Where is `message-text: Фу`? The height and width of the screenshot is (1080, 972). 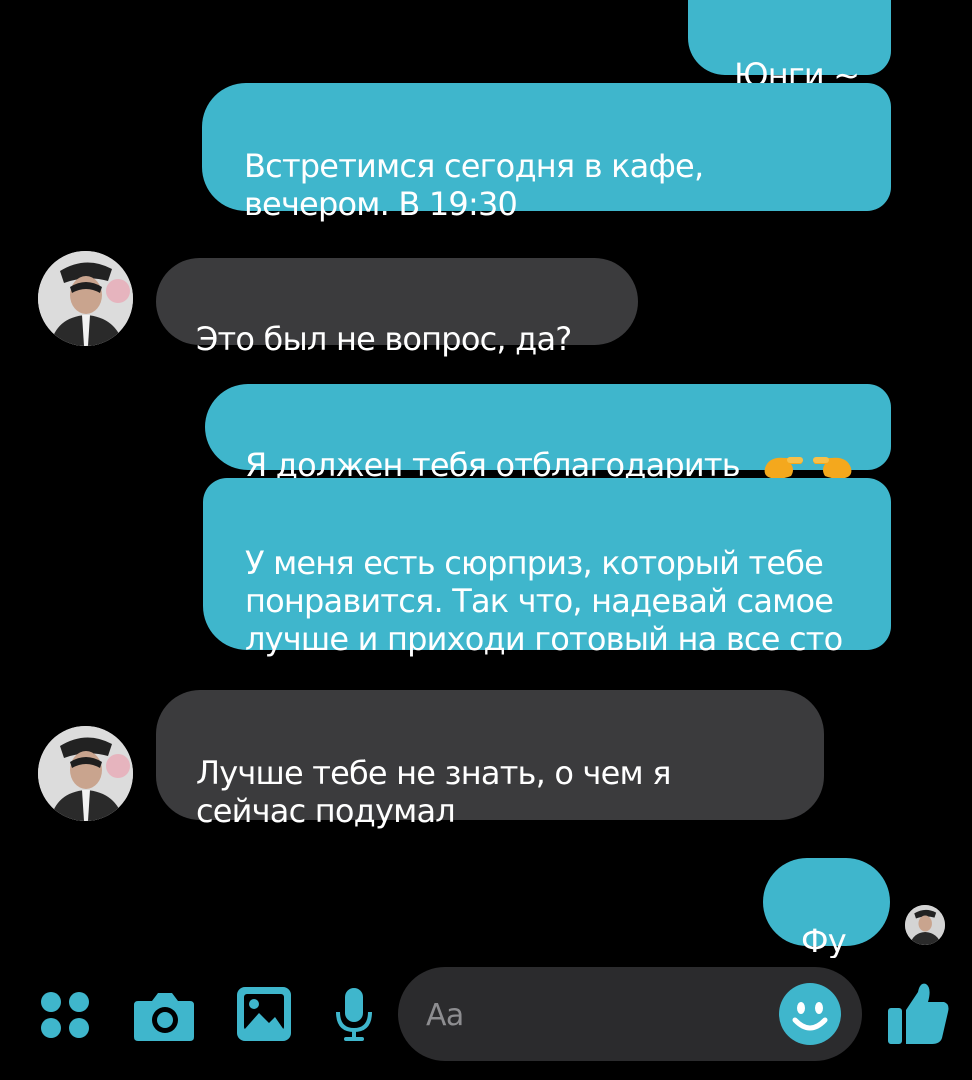 message-text: Фу is located at coordinates (824, 941).